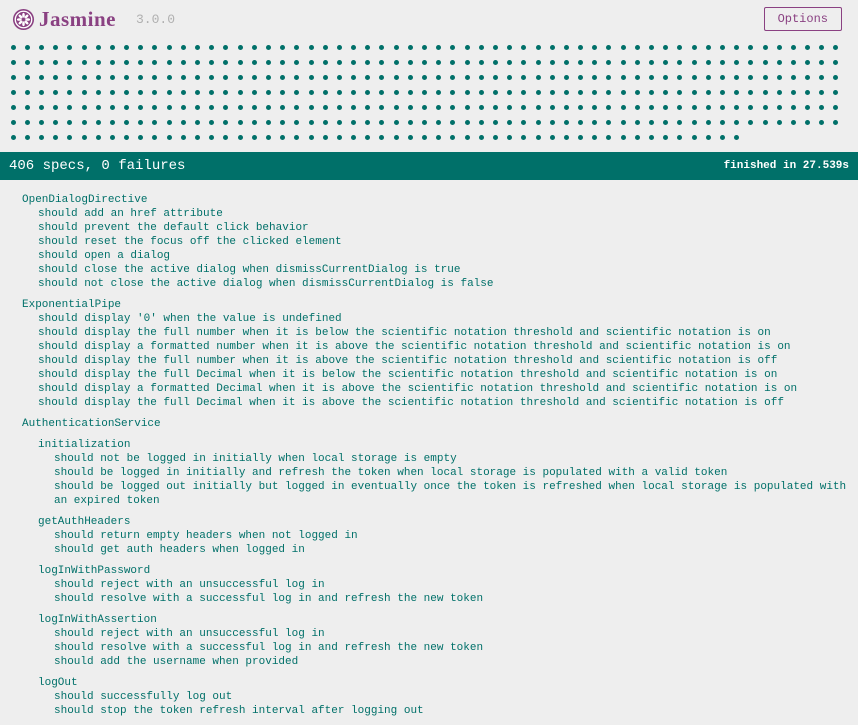 The width and height of the screenshot is (858, 725). Describe the element at coordinates (444, 522) in the screenshot. I see `suite-name-link: getAuthHeaders` at that location.